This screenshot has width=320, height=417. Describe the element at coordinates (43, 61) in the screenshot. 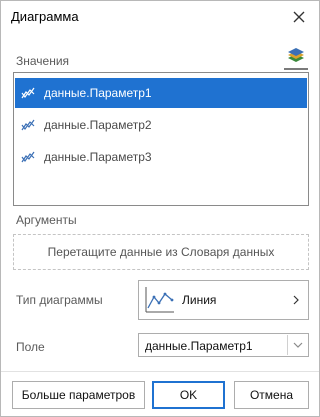

I see `values-label: Значения` at that location.